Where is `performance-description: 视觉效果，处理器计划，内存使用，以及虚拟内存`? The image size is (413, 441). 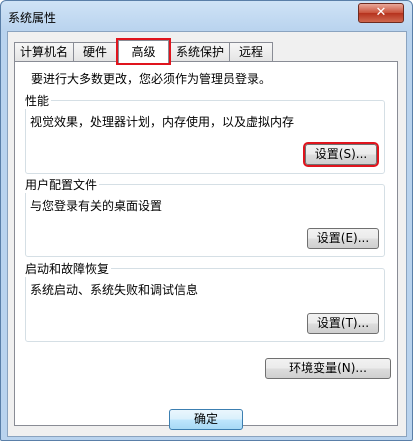 performance-description: 视觉效果，处理器计划，内存使用，以及虚拟内存 is located at coordinates (162, 122).